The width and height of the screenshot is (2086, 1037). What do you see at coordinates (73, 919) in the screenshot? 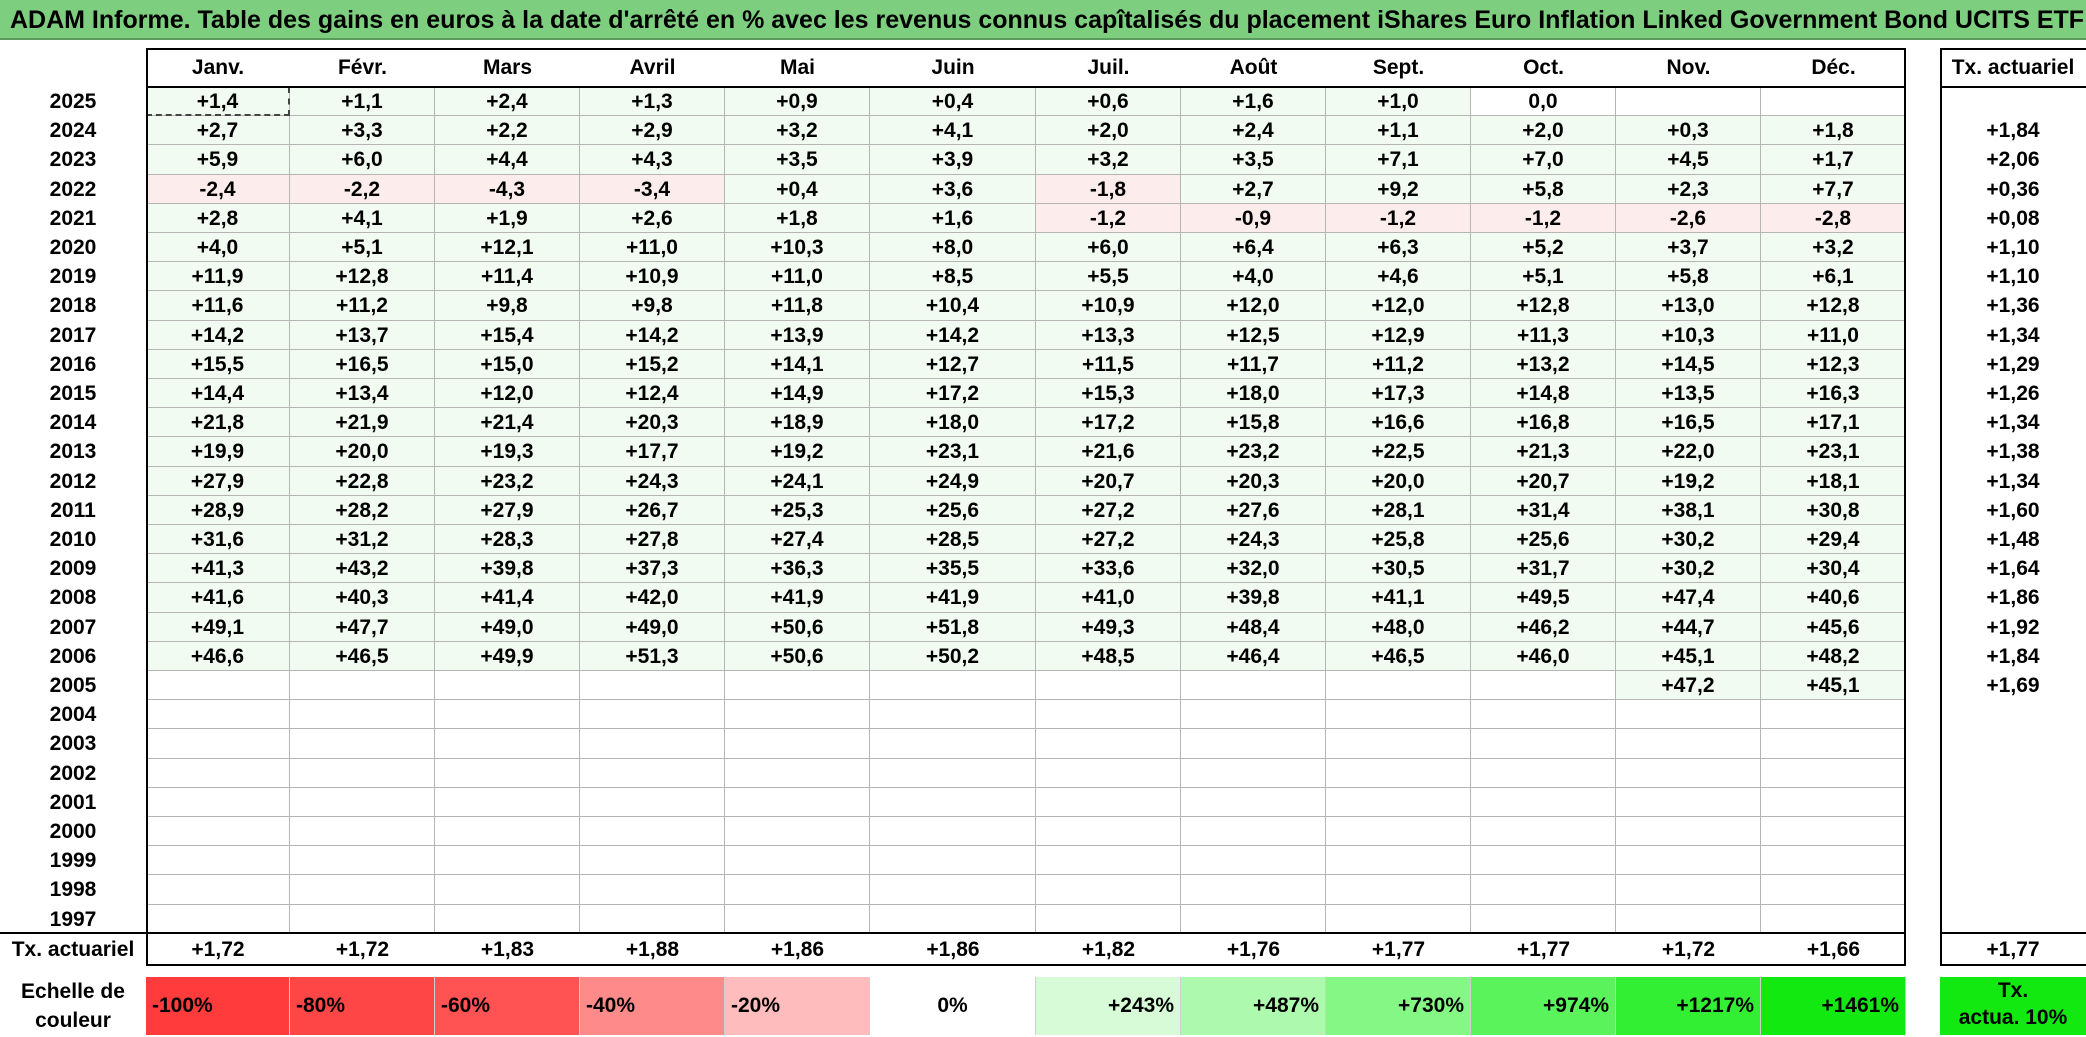
I see `year-label: 1997` at bounding box center [73, 919].